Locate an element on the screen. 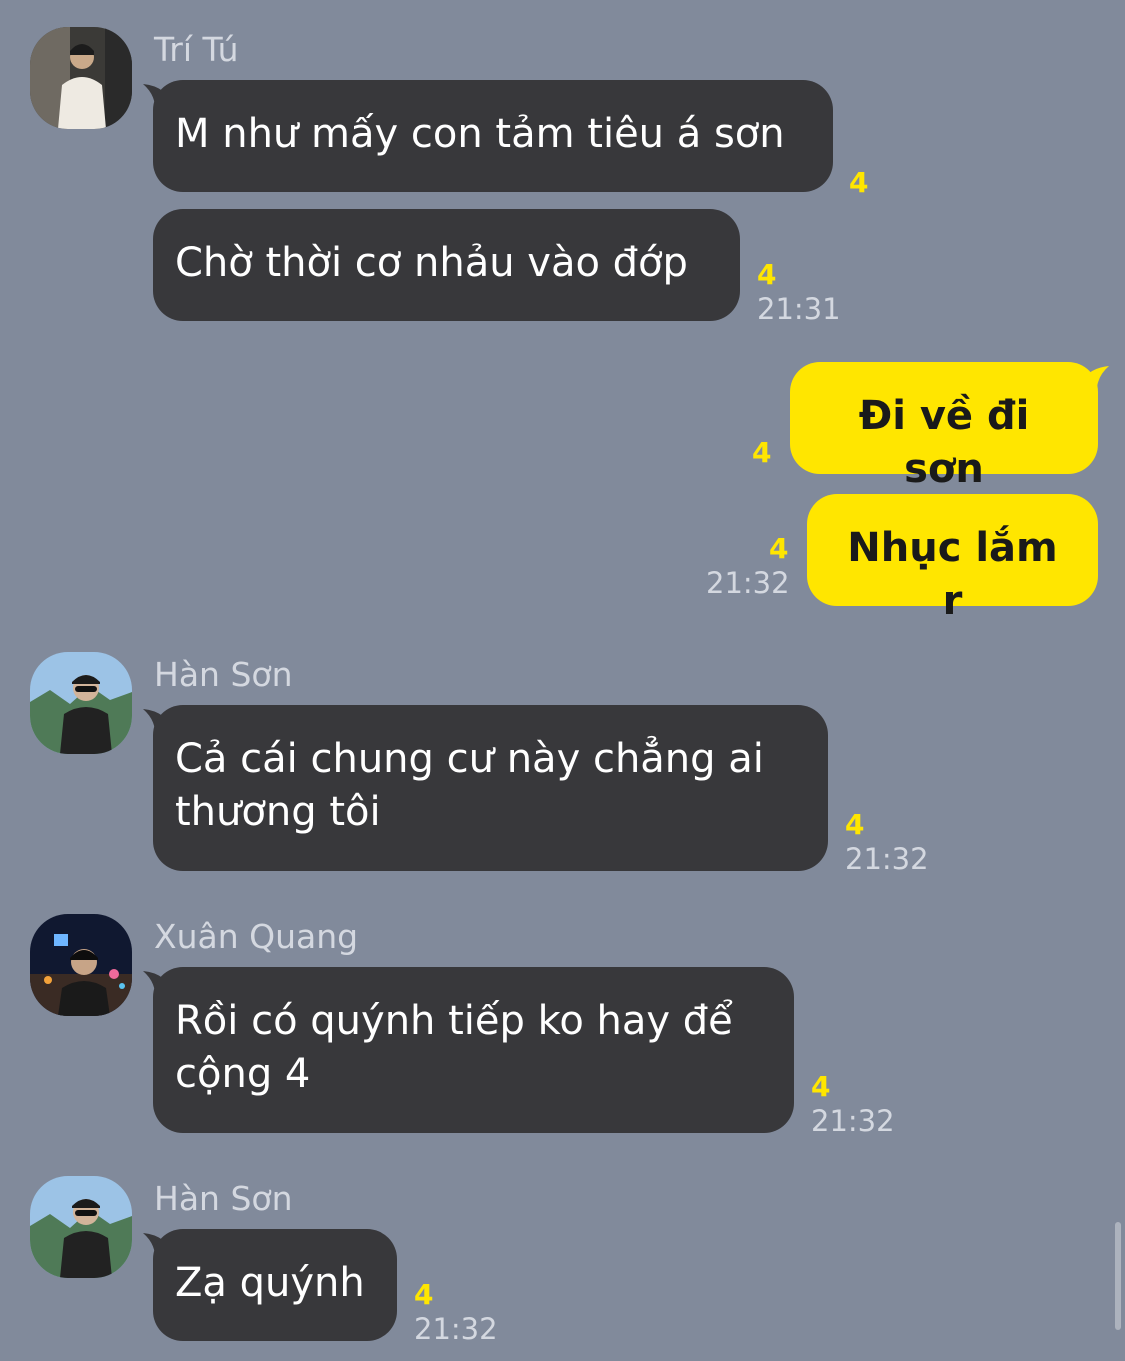 This screenshot has width=1125, height=1361. message-bubble: Rồi có quýnh tiếp ko hay để cộng 4 is located at coordinates (473, 1050).